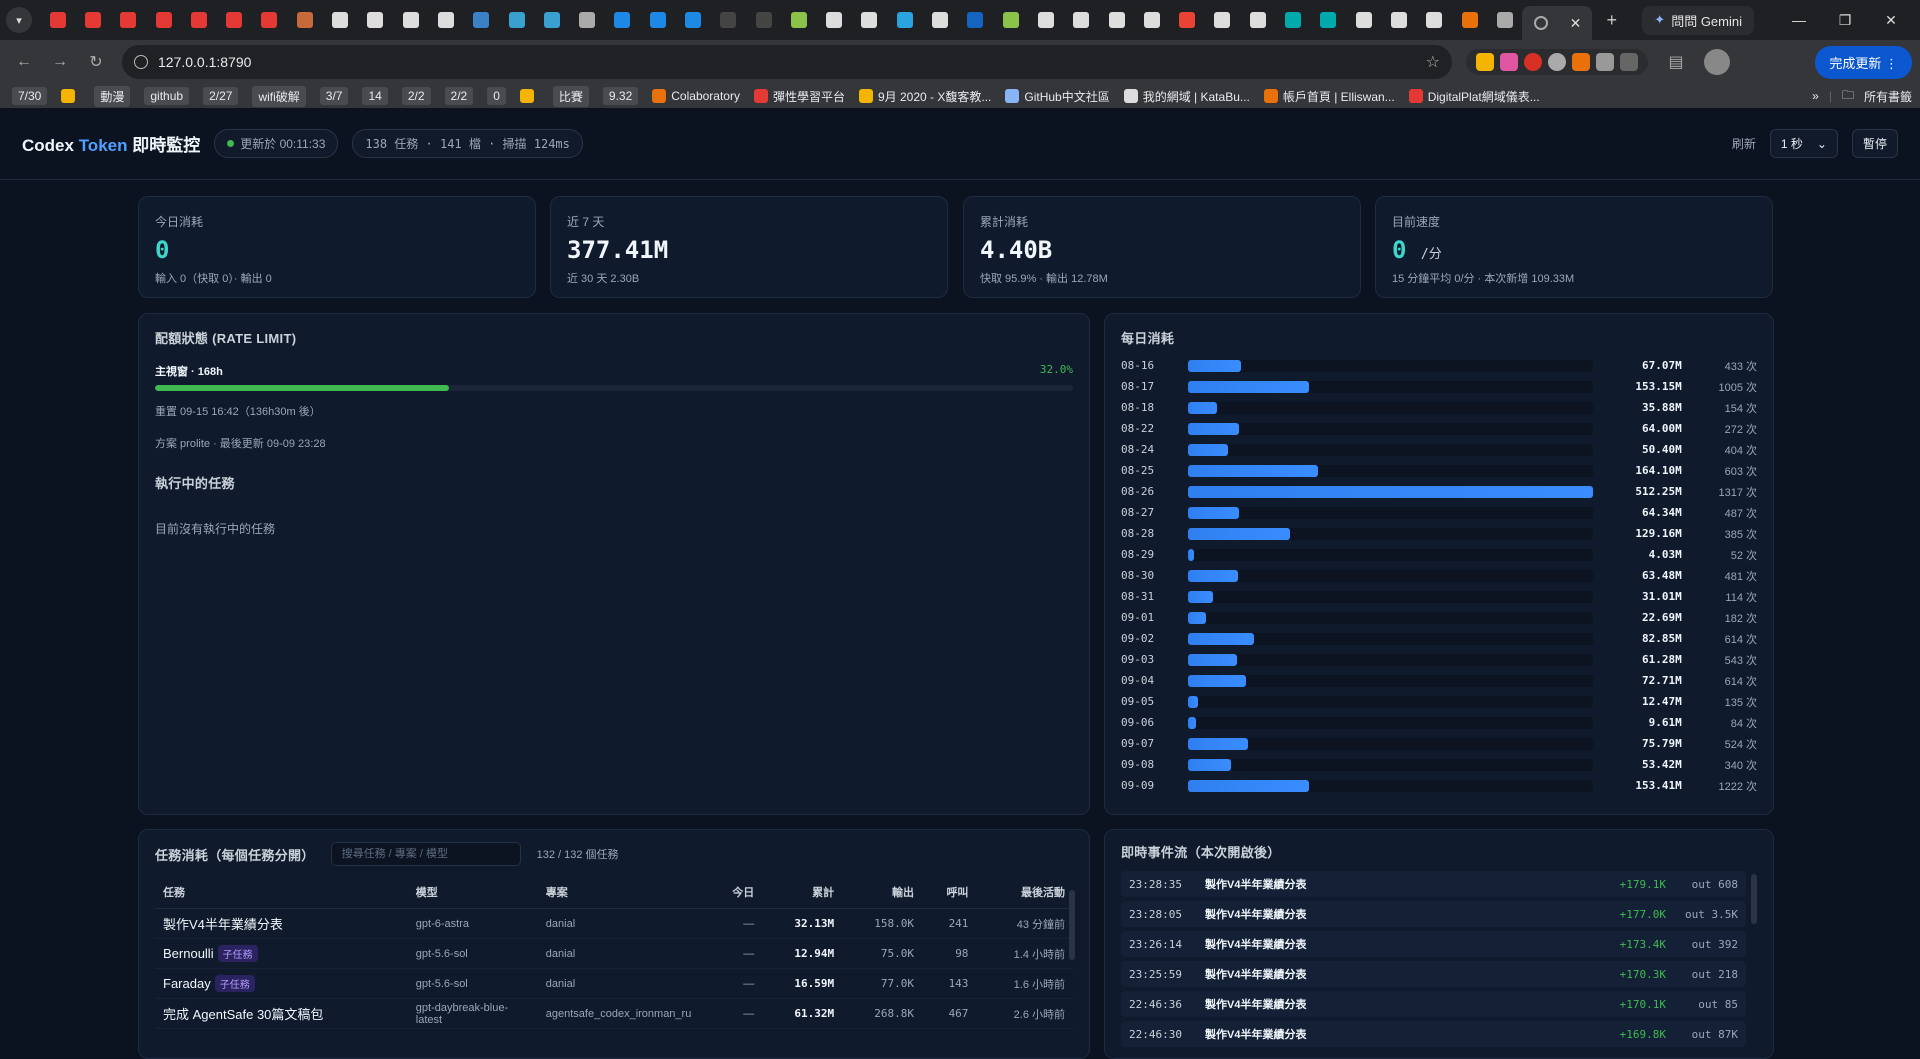  Describe the element at coordinates (60, 62) in the screenshot. I see `forward-icon: →` at that location.